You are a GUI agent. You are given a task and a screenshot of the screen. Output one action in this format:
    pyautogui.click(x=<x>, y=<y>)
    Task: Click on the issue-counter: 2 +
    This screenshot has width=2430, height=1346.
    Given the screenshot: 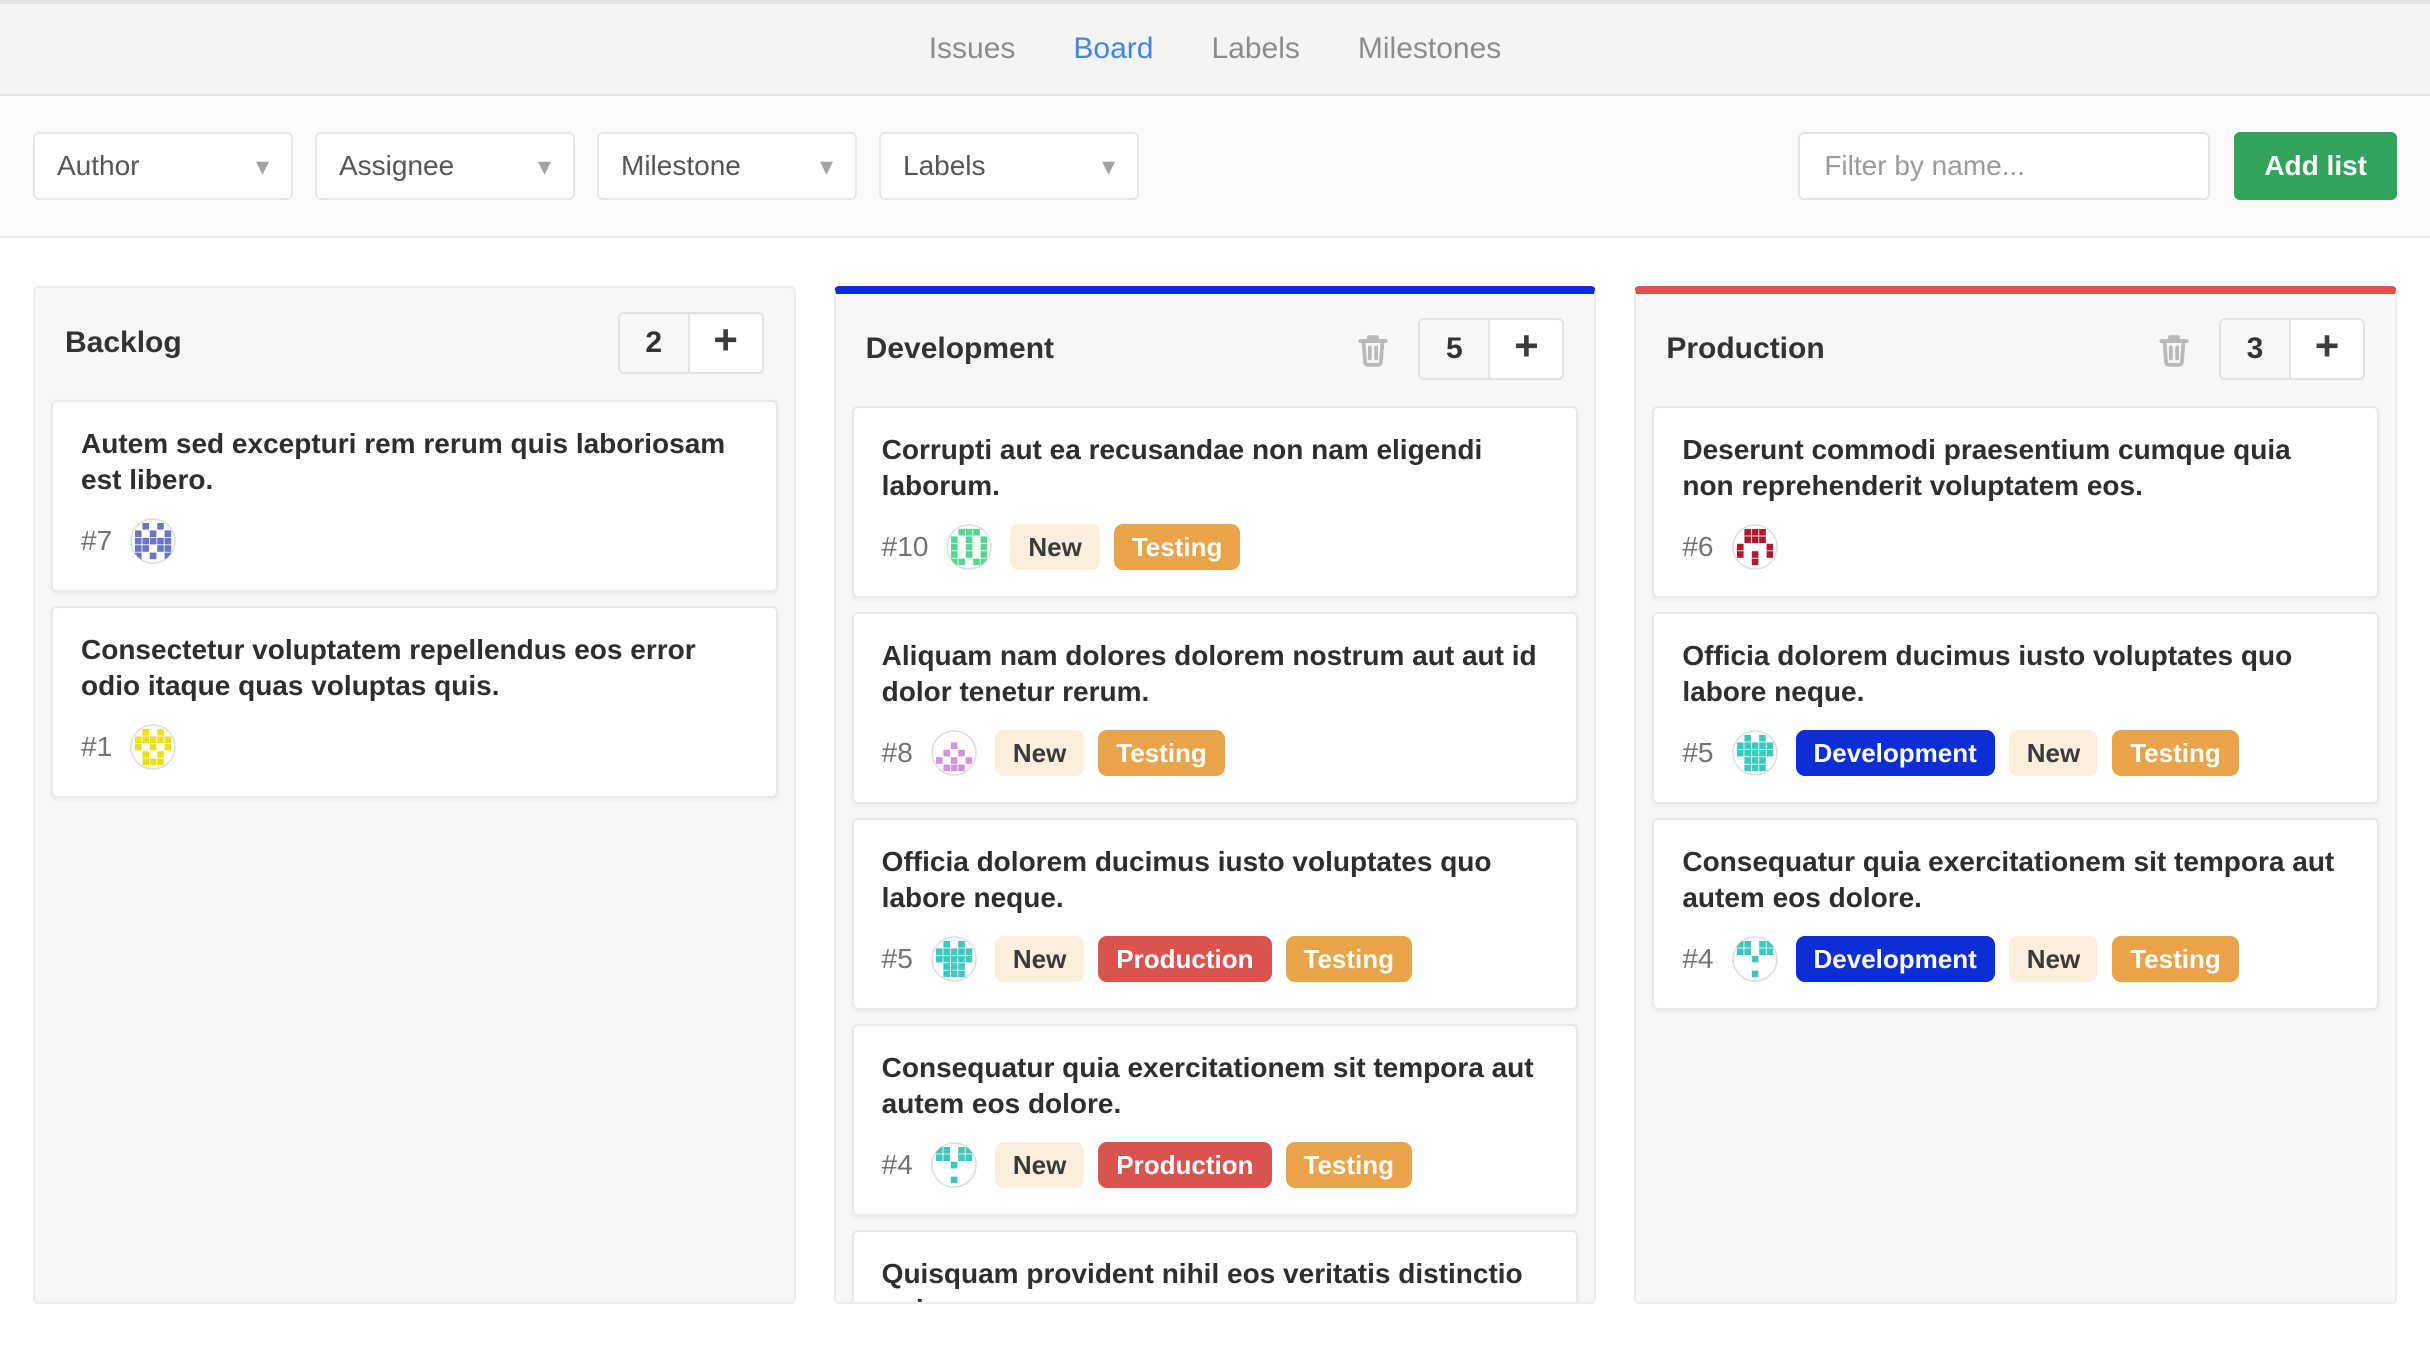 What is the action you would take?
    pyautogui.click(x=690, y=343)
    